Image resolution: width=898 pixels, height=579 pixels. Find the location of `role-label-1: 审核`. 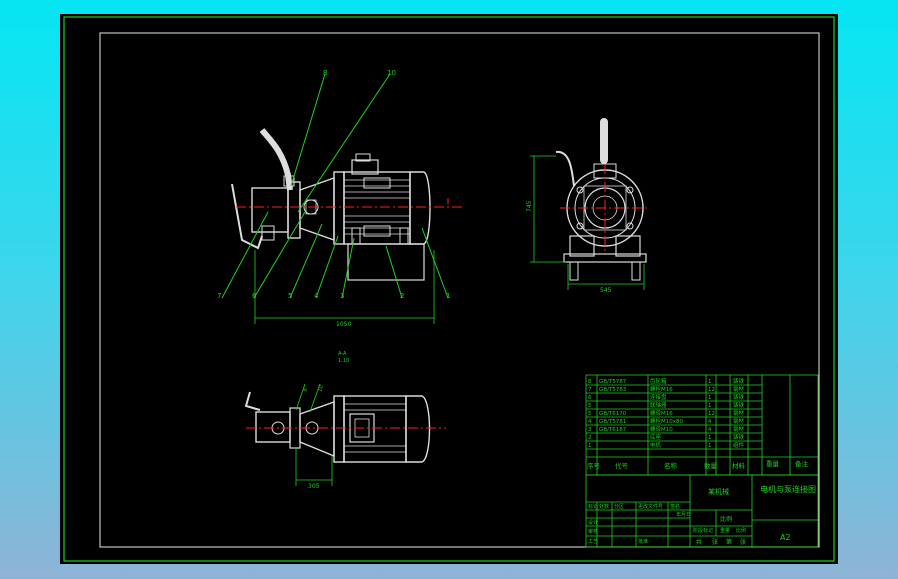

role-label-1: 审核 is located at coordinates (593, 531).